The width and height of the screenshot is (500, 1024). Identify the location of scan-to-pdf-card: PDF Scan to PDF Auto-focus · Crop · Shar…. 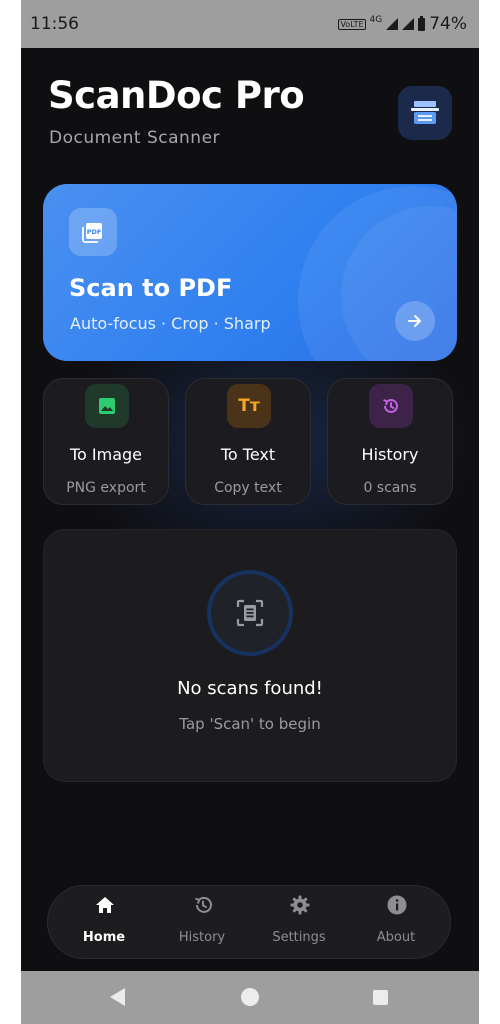
(250, 272).